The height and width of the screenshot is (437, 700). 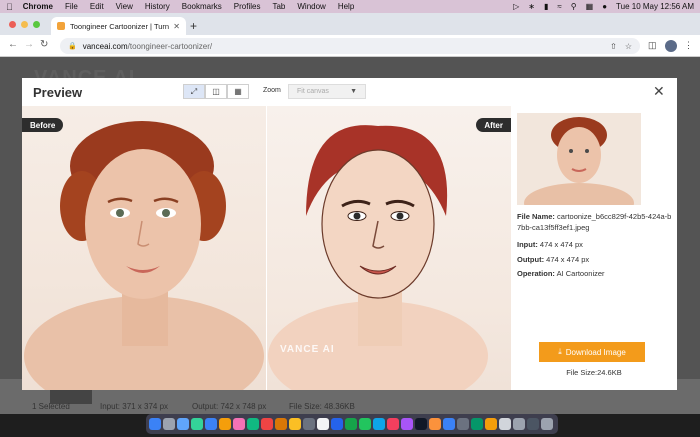 I want to click on wifi-icon: ≈, so click(x=559, y=6).